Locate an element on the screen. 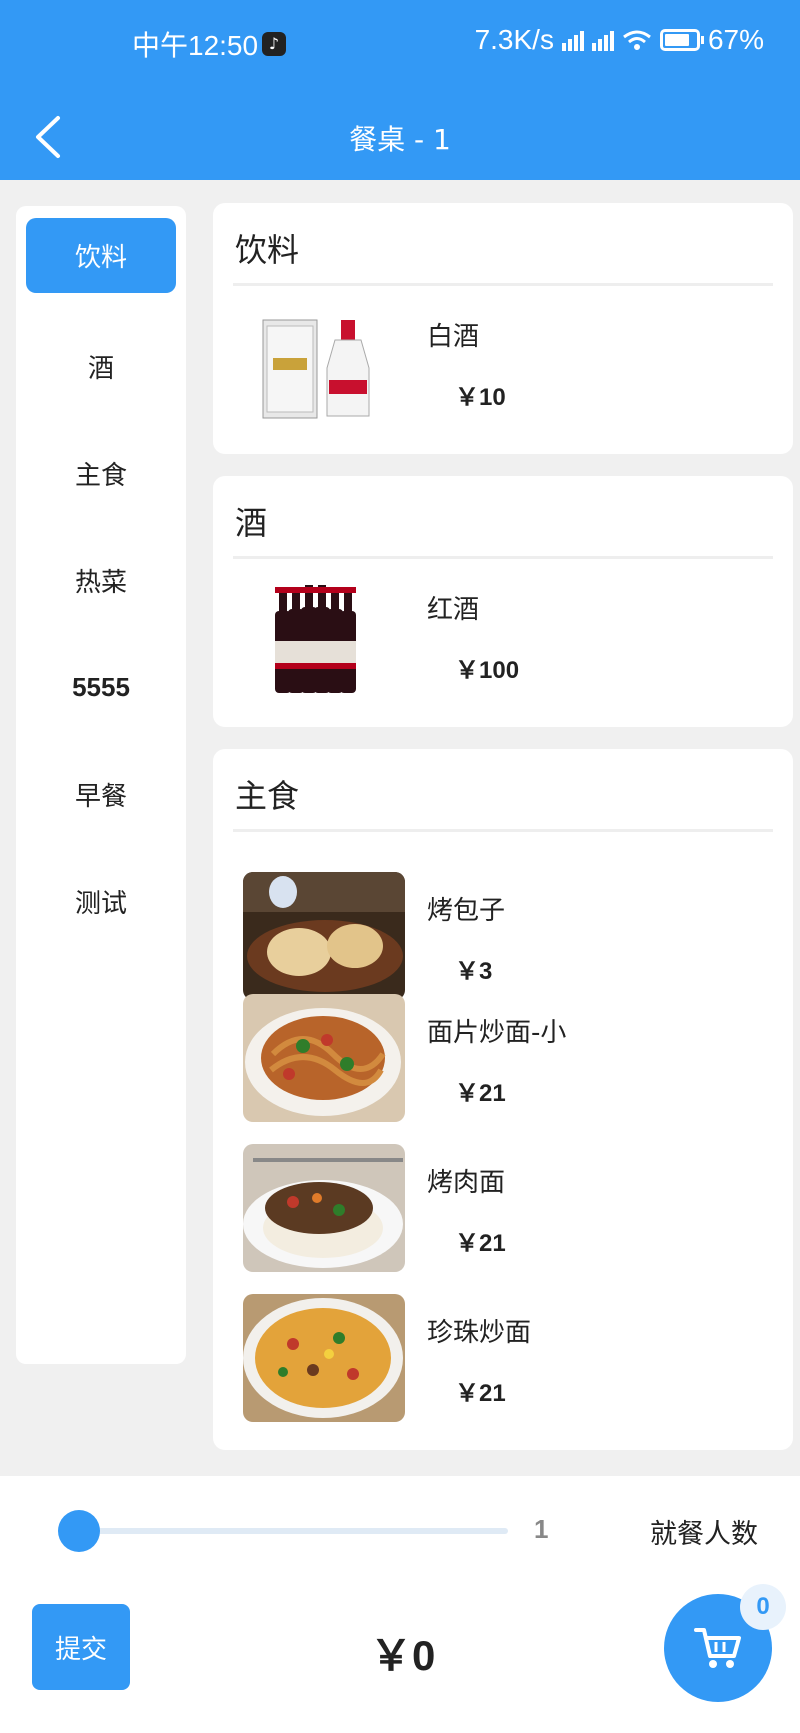 Image resolution: width=800 pixels, height=1733 pixels. wifi-icon is located at coordinates (637, 40).